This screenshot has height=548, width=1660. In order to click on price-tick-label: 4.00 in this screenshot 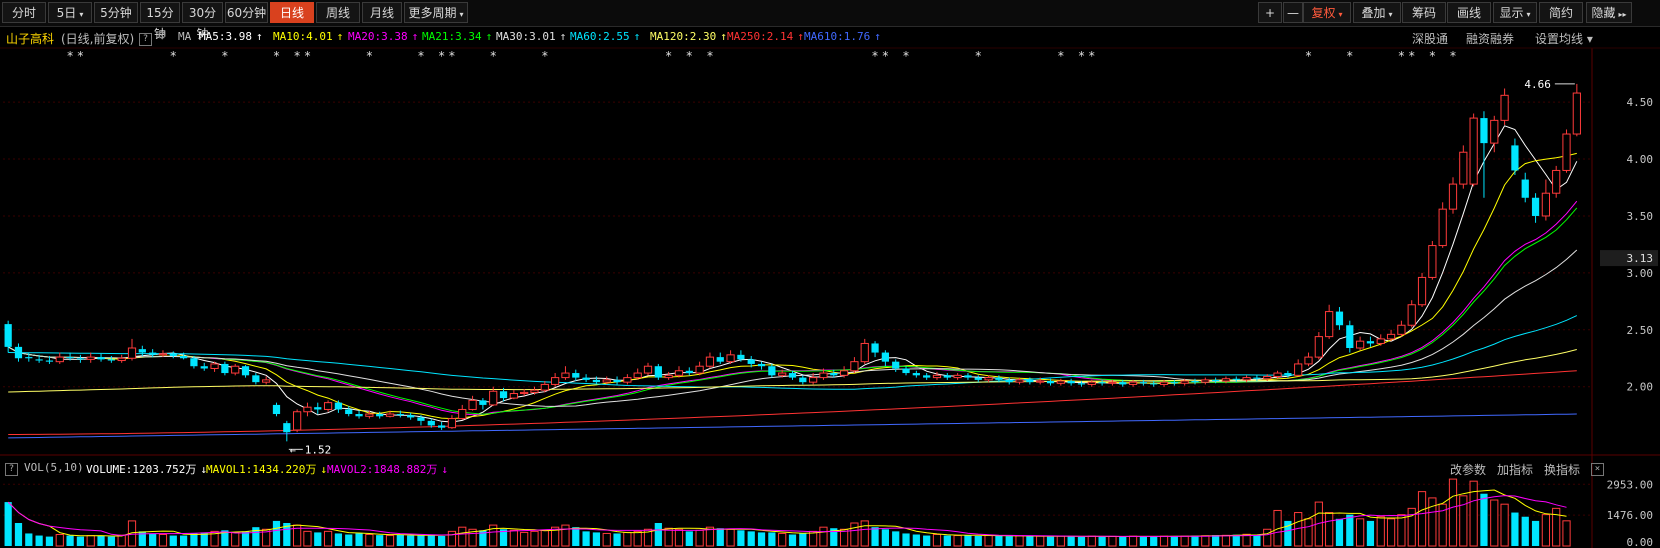, I will do `click(1640, 159)`.